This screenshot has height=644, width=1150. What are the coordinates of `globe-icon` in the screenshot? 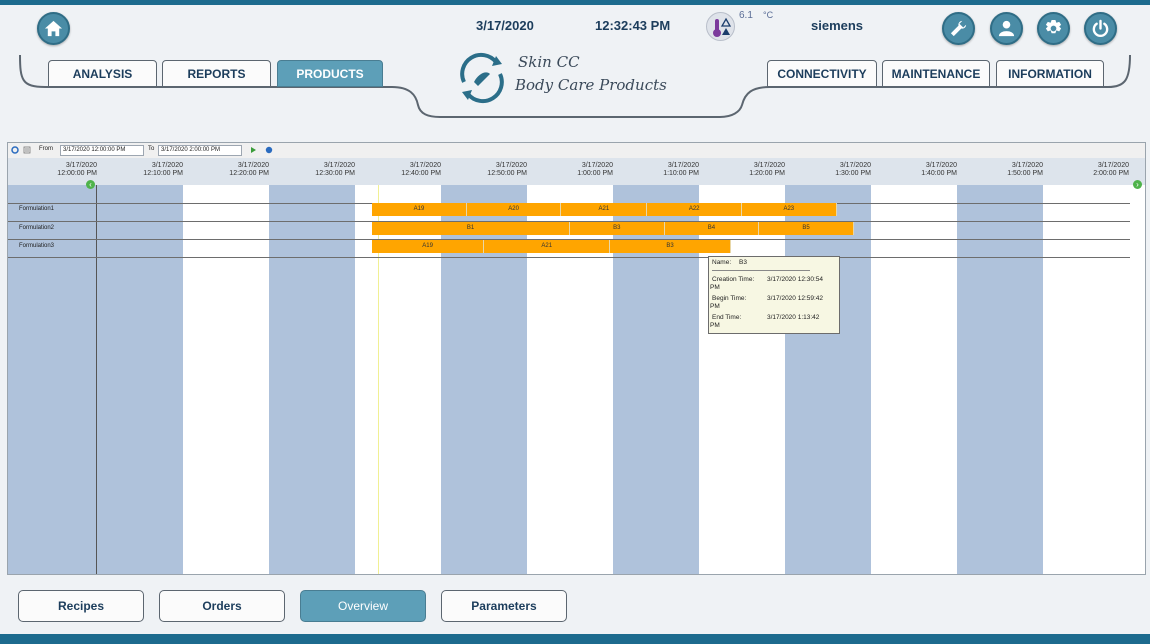 It's located at (269, 150).